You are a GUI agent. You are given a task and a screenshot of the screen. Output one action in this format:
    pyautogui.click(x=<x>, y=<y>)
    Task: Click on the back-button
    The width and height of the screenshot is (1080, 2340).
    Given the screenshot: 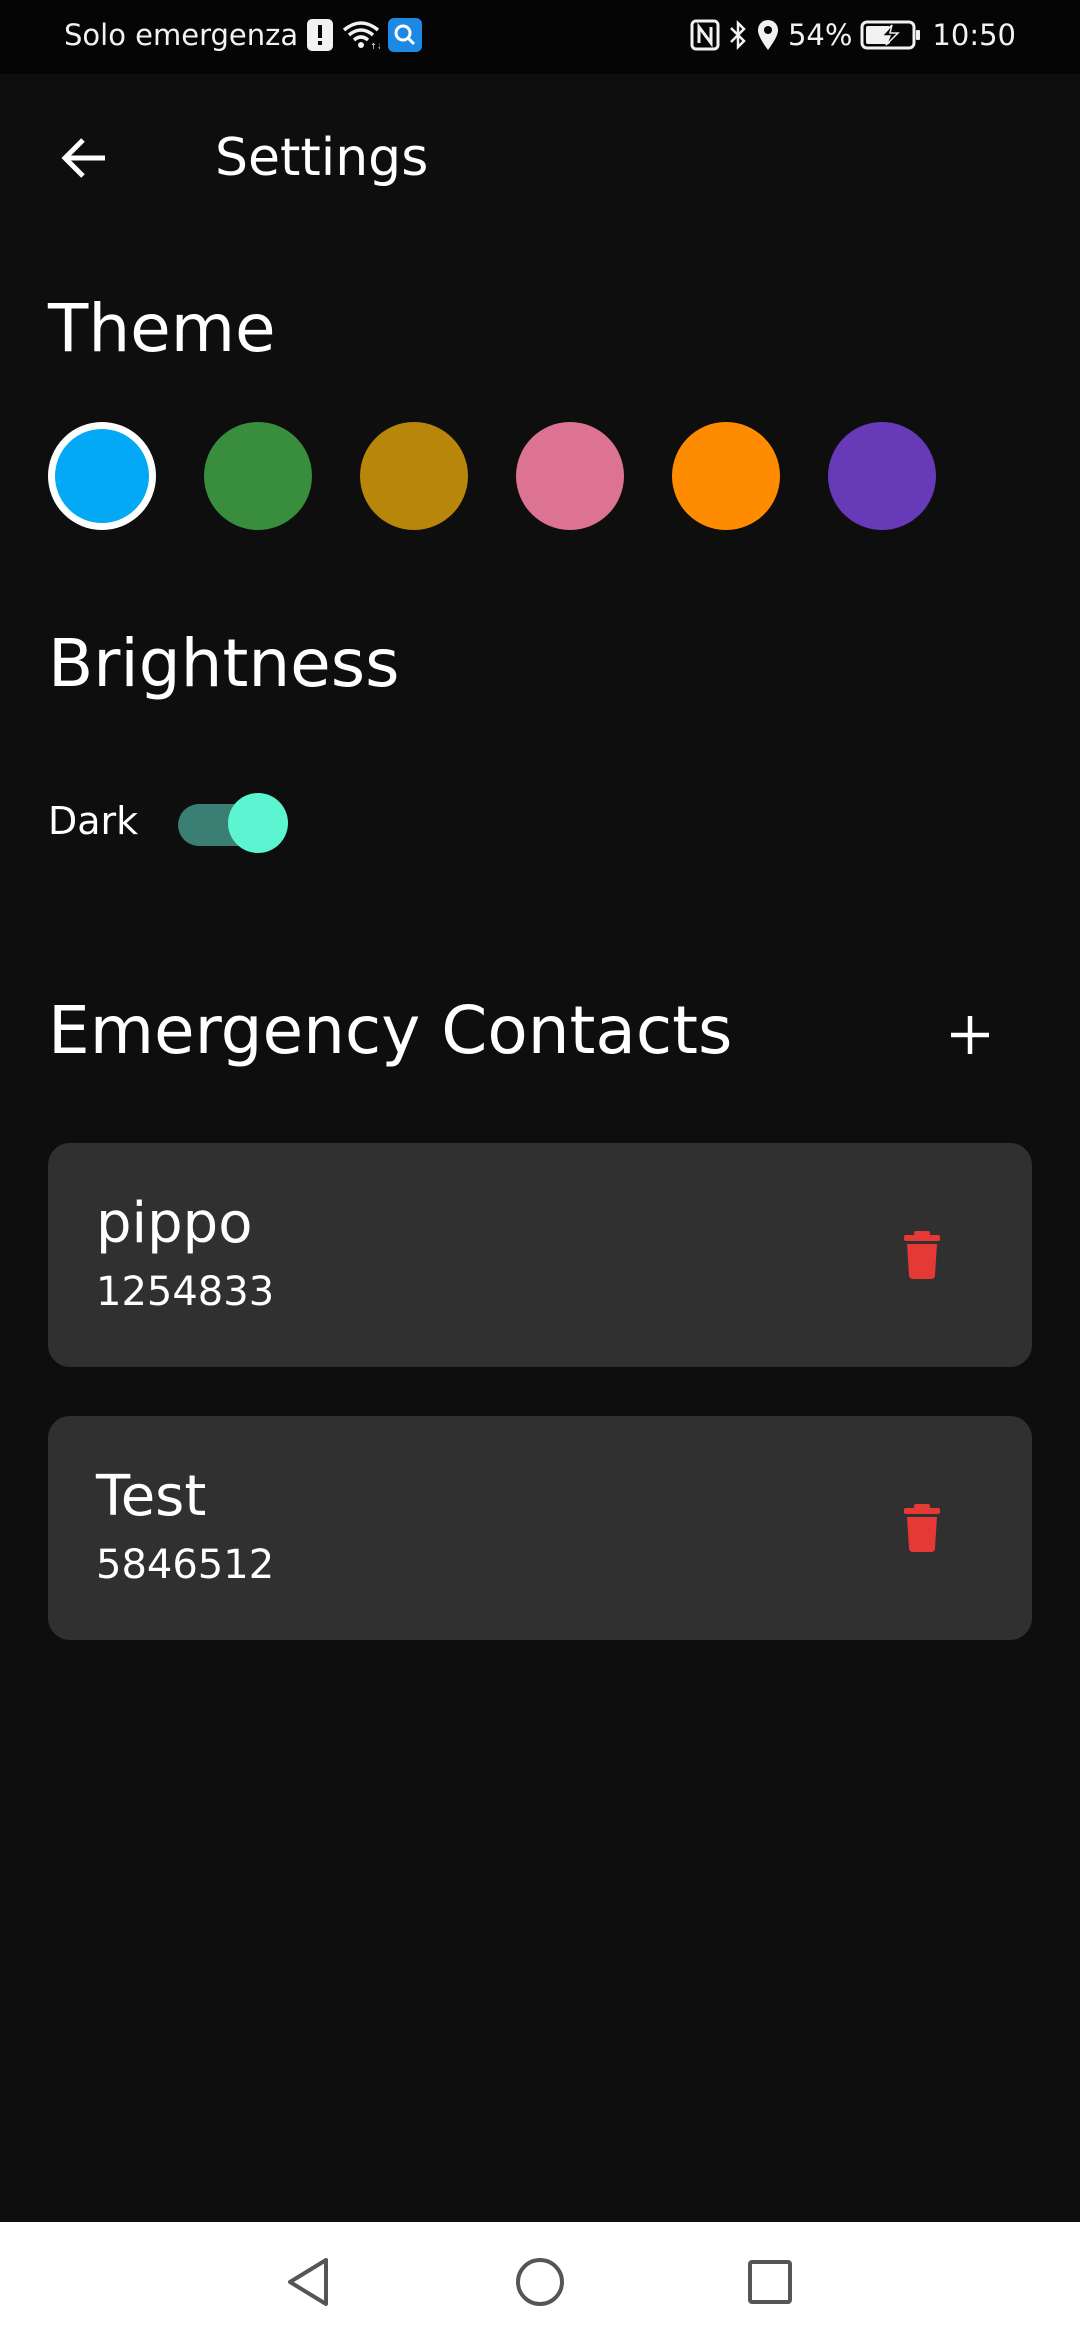 What is the action you would take?
    pyautogui.click(x=84, y=158)
    